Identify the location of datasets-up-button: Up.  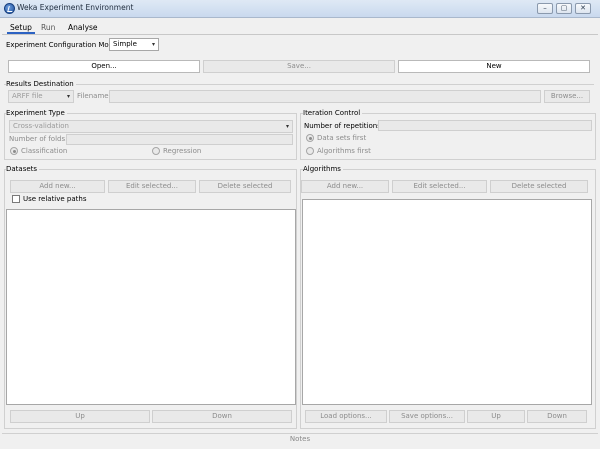
(80, 416).